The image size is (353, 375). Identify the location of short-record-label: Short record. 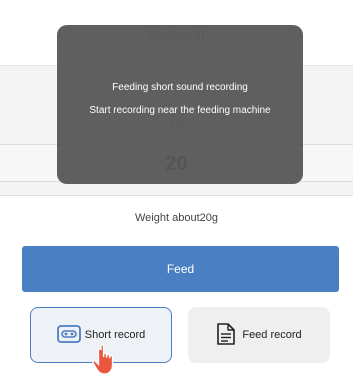
(115, 335).